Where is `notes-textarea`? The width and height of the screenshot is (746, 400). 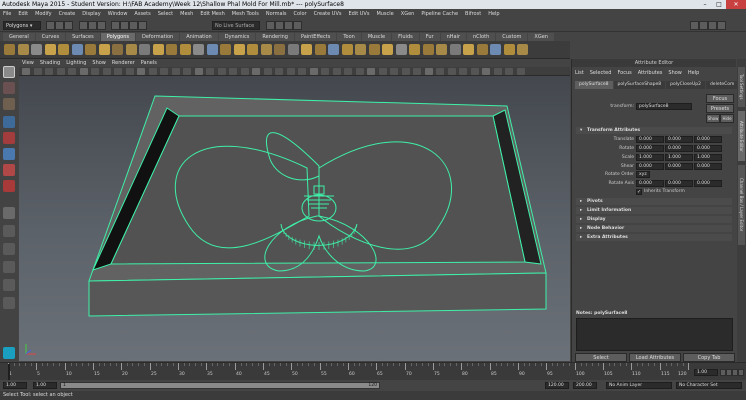
notes-textarea is located at coordinates (654, 334).